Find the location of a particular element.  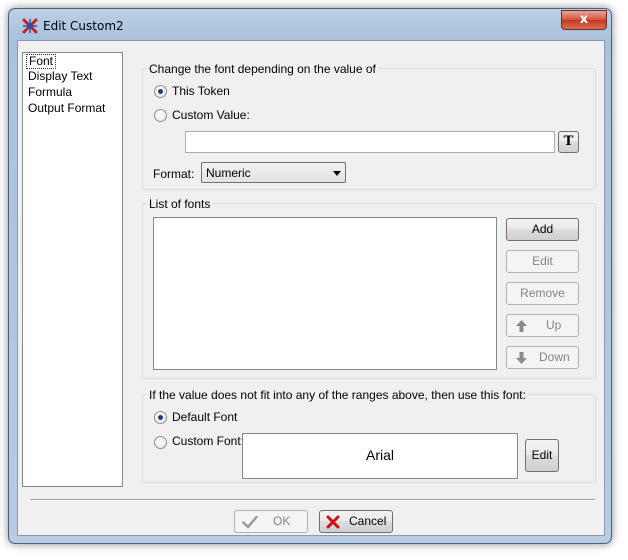

category-item-font: Font is located at coordinates (41, 61).